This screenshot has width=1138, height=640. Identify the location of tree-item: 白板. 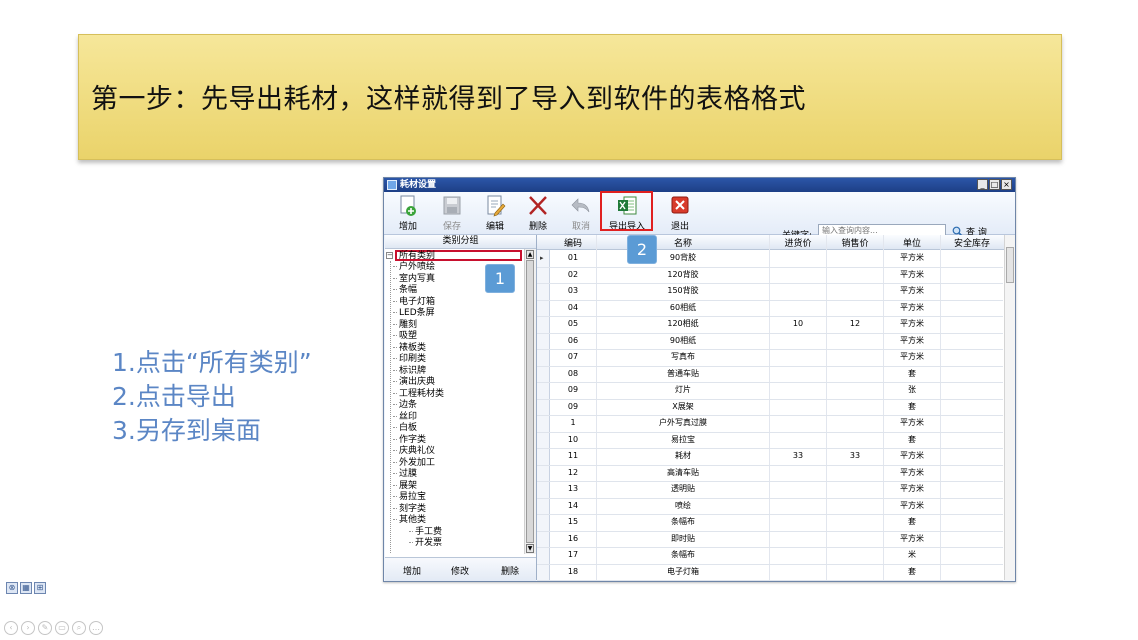
(405, 429).